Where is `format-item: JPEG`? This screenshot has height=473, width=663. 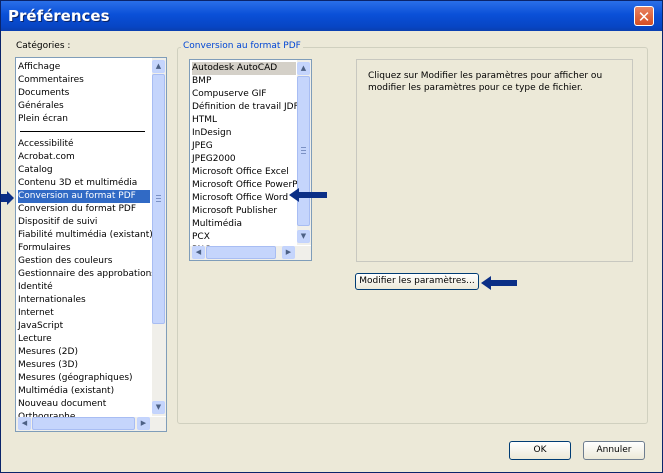 format-item: JPEG is located at coordinates (244, 146).